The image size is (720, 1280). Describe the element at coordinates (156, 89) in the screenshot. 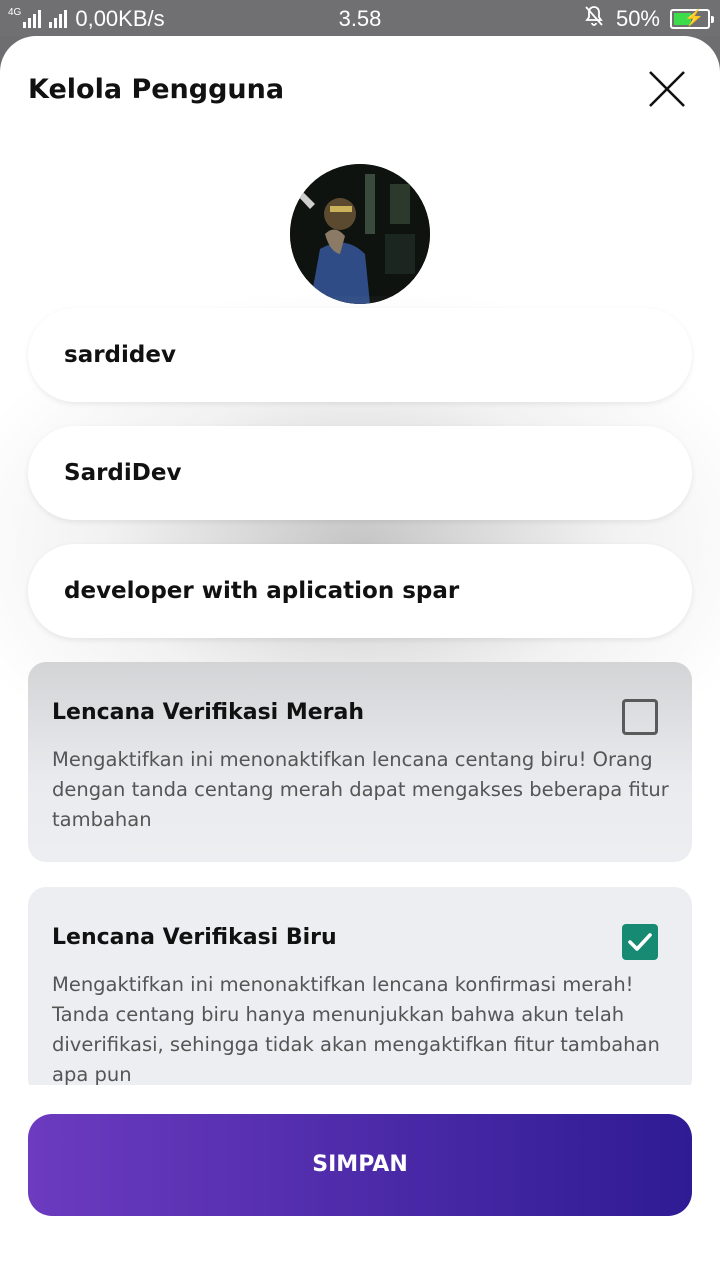

I see `sheet-title: Kelola Pengguna` at that location.